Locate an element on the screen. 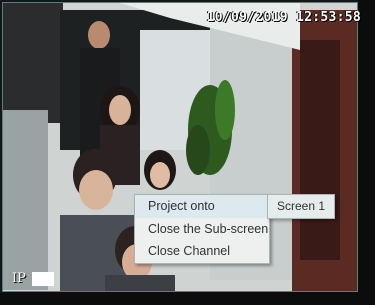 This screenshot has height=305, width=375. channel-label-mask is located at coordinates (43, 279).